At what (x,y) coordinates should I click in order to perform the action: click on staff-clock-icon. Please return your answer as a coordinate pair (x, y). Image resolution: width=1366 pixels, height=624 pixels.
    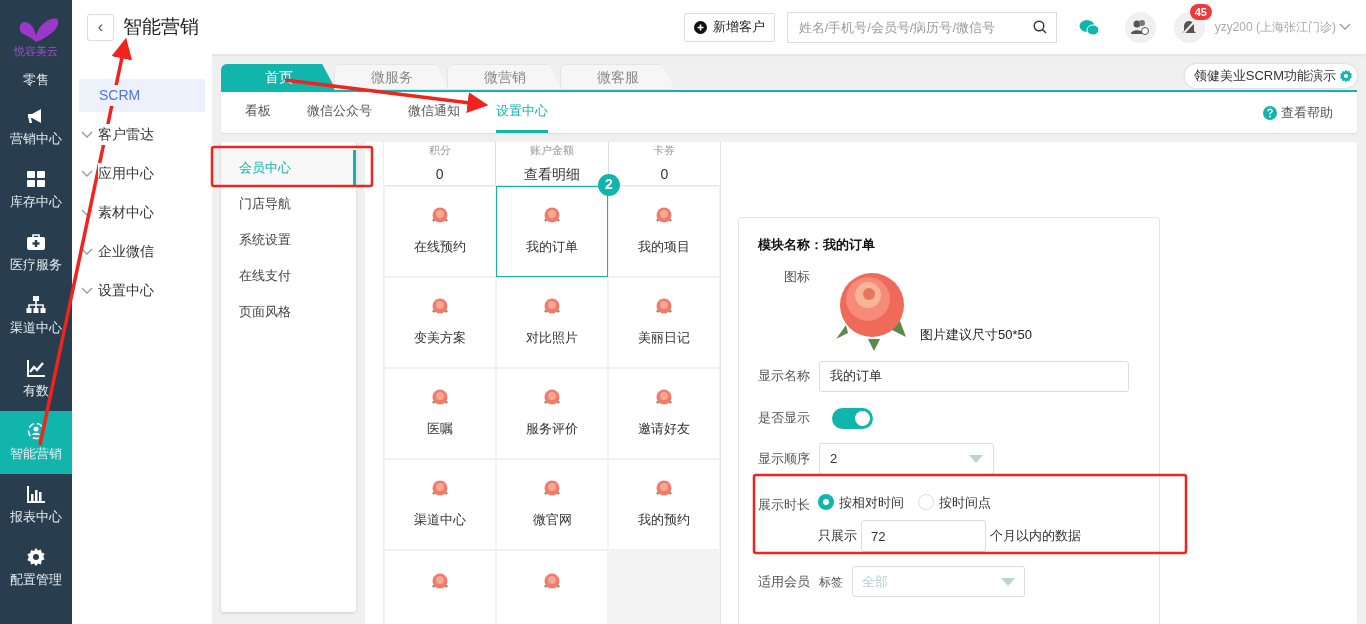
    Looking at the image, I should click on (1140, 27).